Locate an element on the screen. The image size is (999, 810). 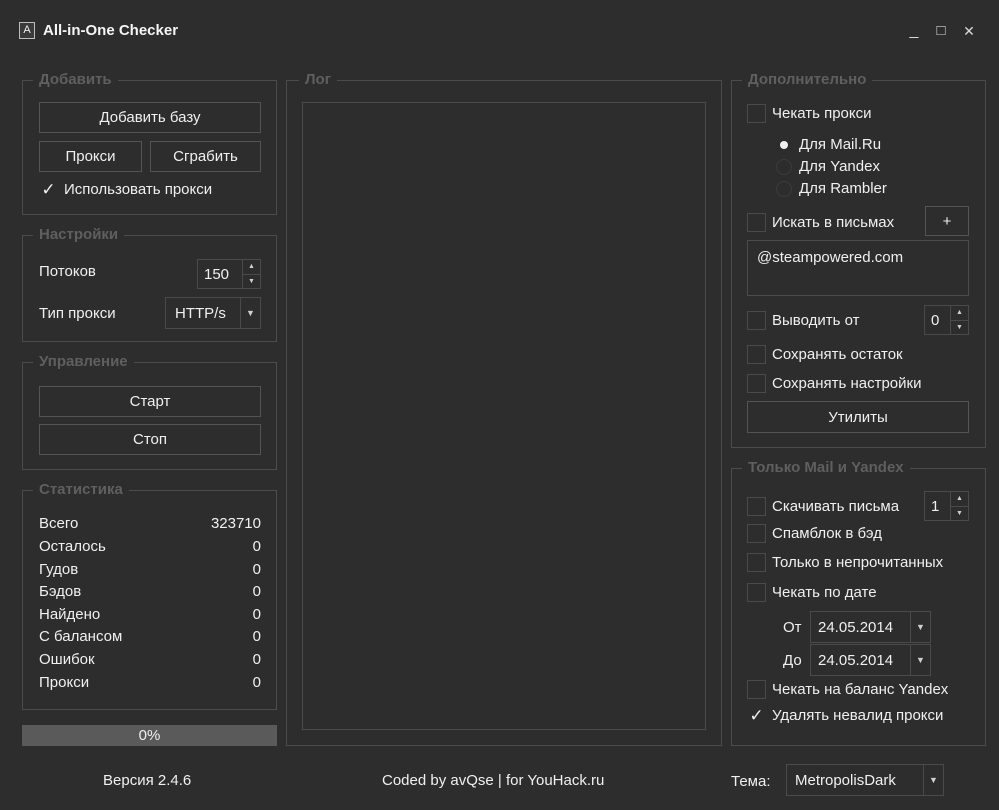
control-group-legend: Управление is located at coordinates (83, 362).